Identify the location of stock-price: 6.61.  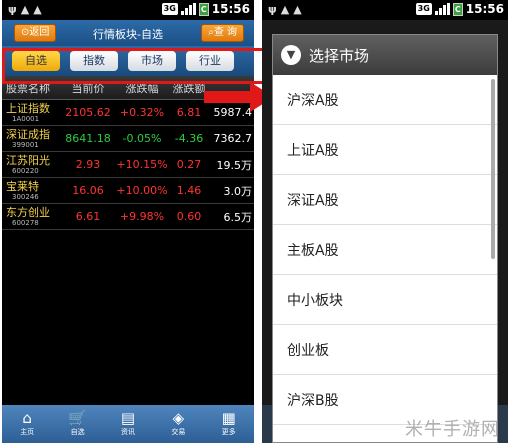
(88, 216).